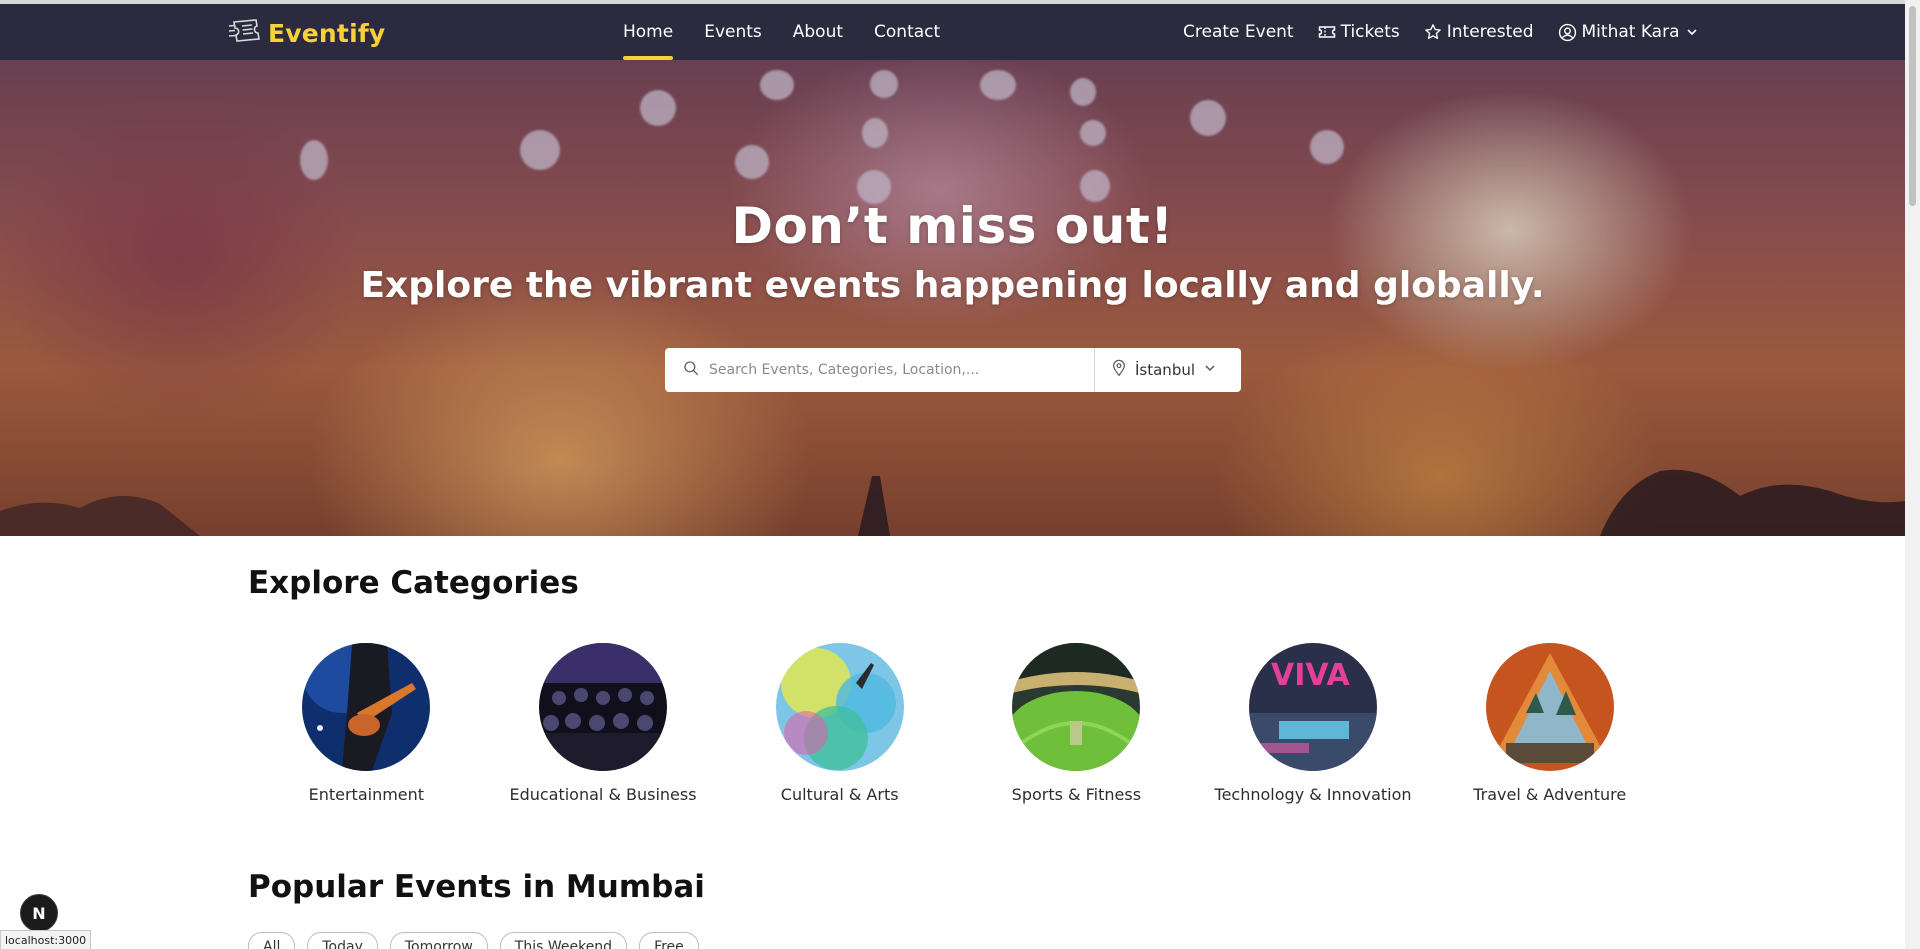 The image size is (1920, 949). I want to click on audience-photo, so click(603, 707).